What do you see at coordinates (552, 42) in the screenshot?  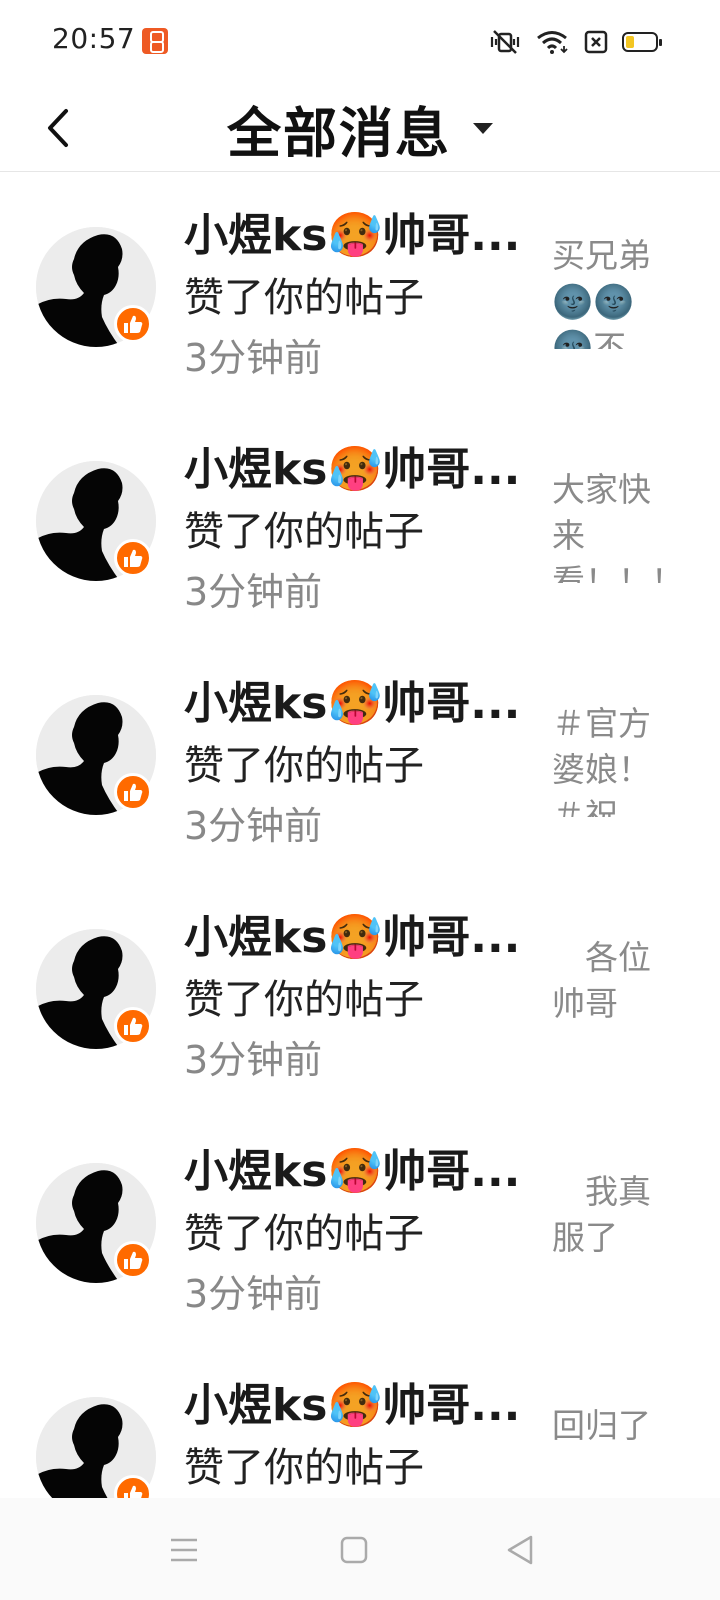 I see `wifi-icon` at bounding box center [552, 42].